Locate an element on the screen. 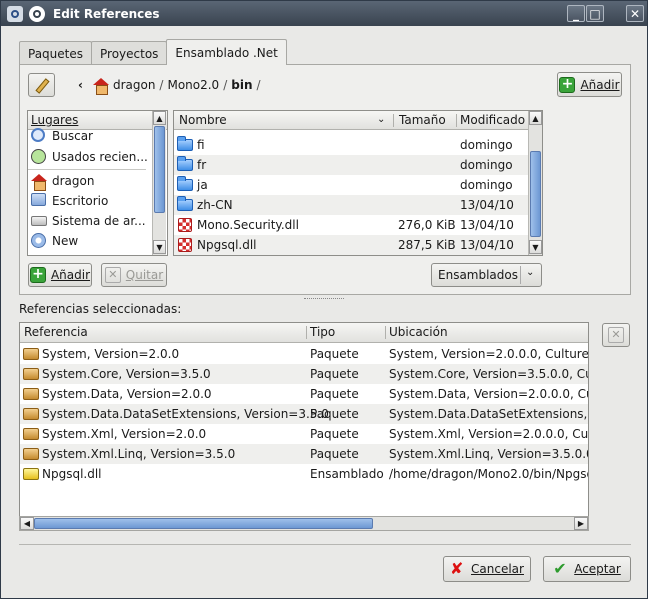 The height and width of the screenshot is (599, 648). new-icon is located at coordinates (38, 240).